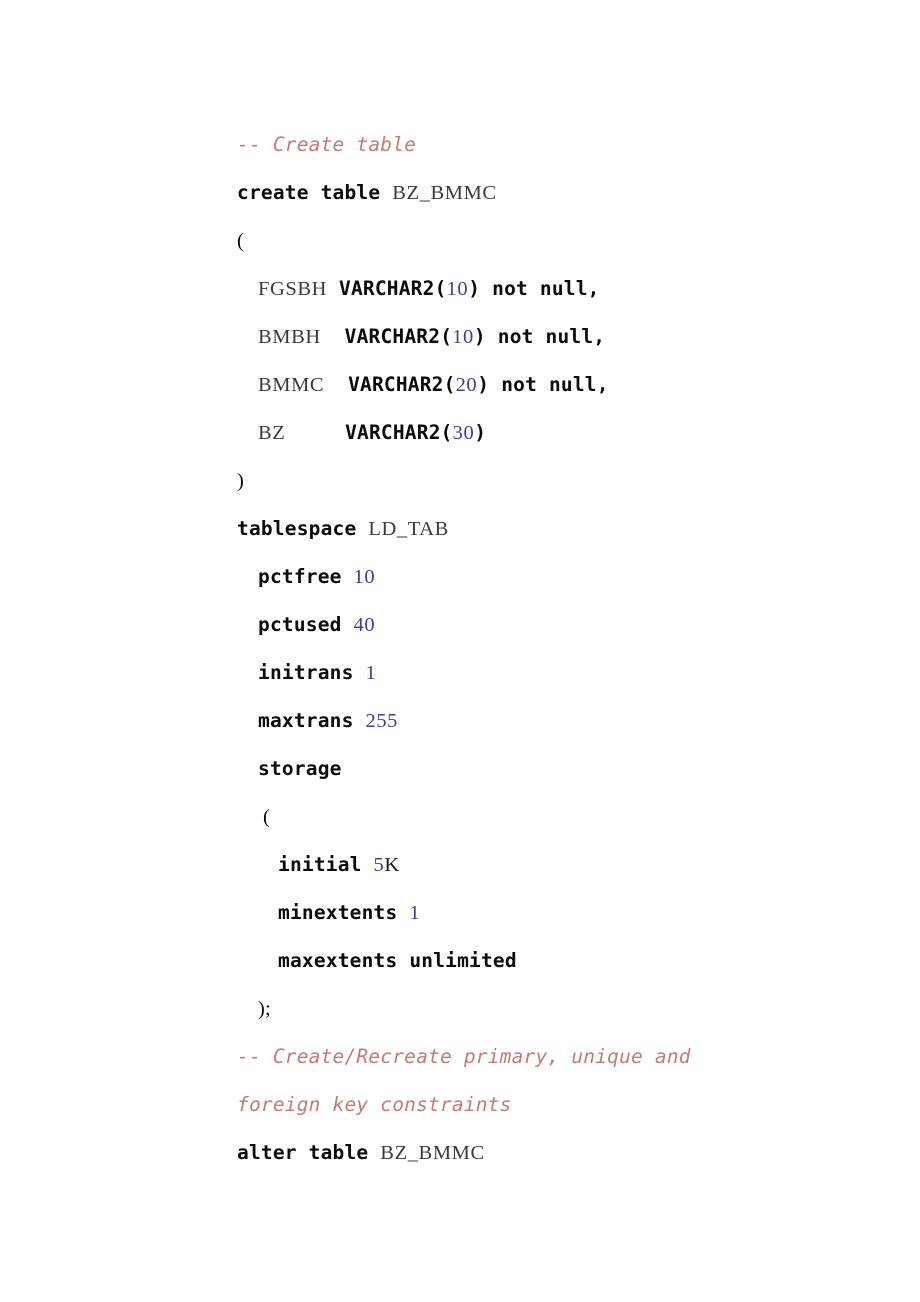 Image resolution: width=920 pixels, height=1302 pixels. What do you see at coordinates (306, 720) in the screenshot?
I see `token-keyword: maxtrans` at bounding box center [306, 720].